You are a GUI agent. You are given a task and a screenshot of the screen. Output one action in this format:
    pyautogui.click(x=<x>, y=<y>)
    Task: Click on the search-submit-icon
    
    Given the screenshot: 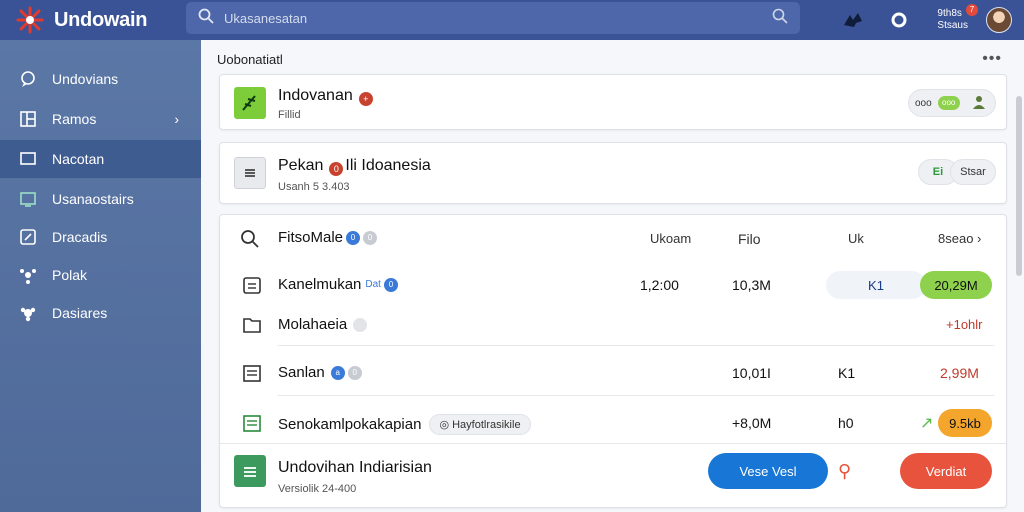 What is the action you would take?
    pyautogui.click(x=780, y=18)
    